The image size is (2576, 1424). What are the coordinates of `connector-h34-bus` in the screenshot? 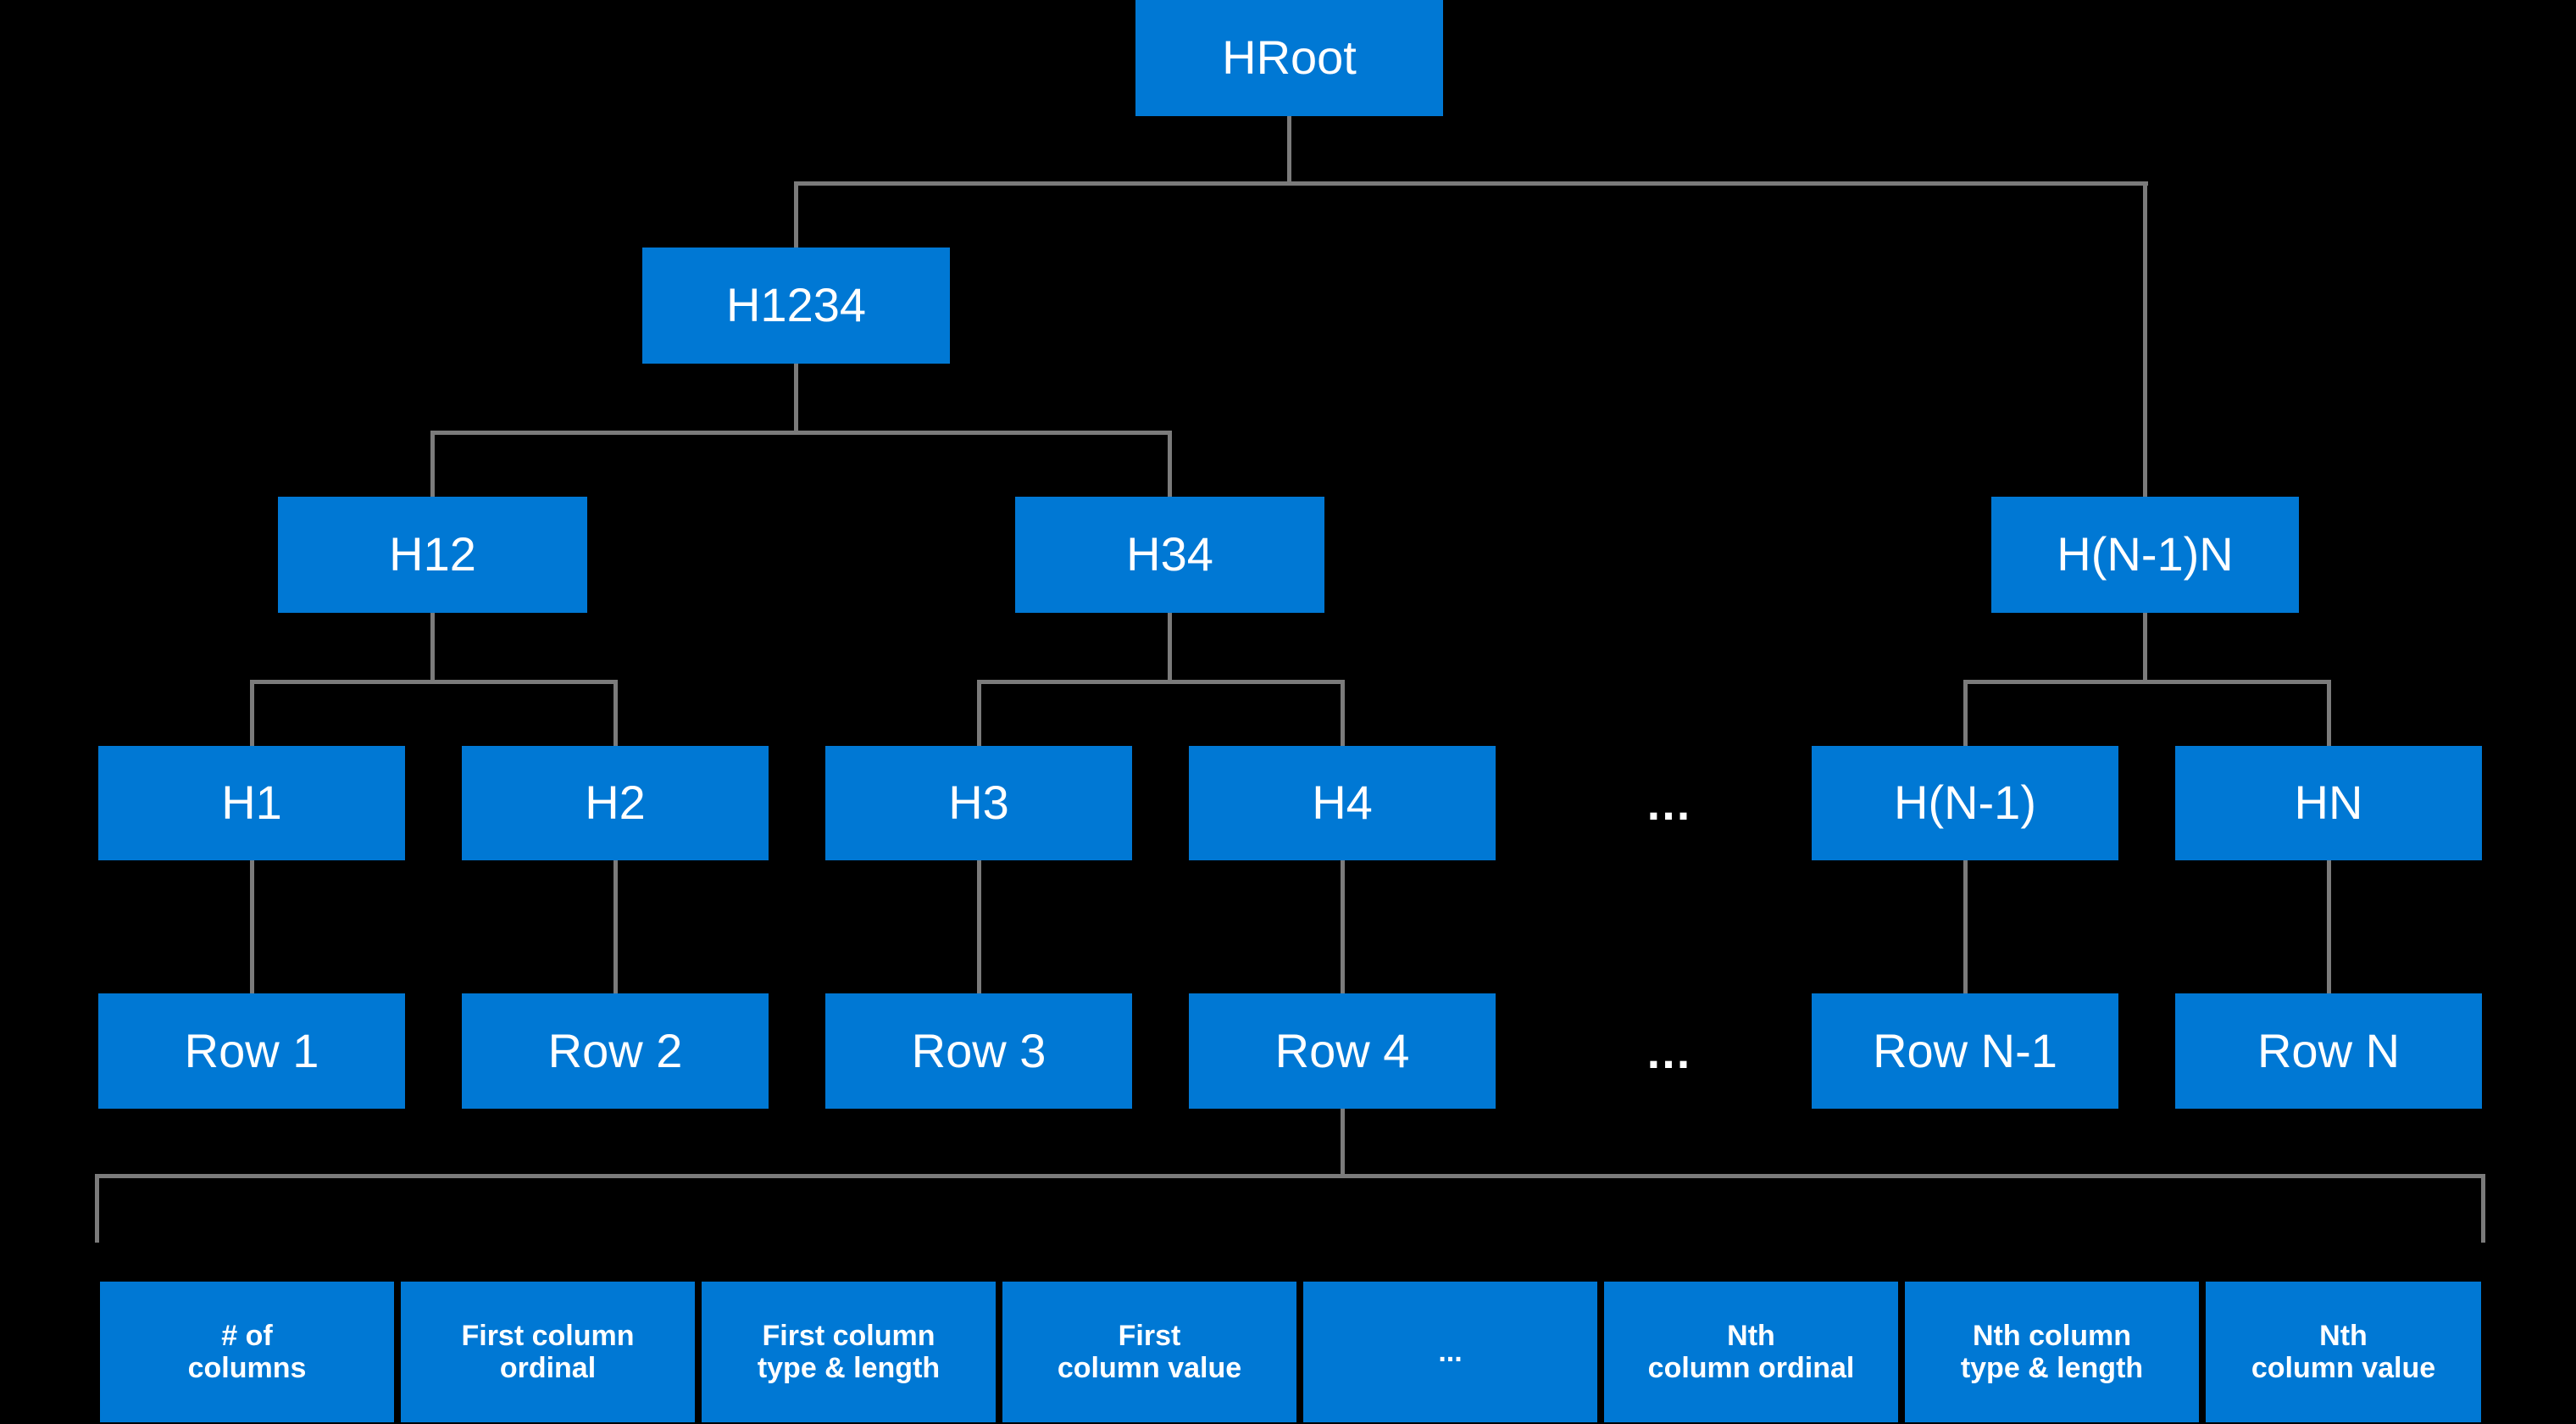 It's located at (1161, 682).